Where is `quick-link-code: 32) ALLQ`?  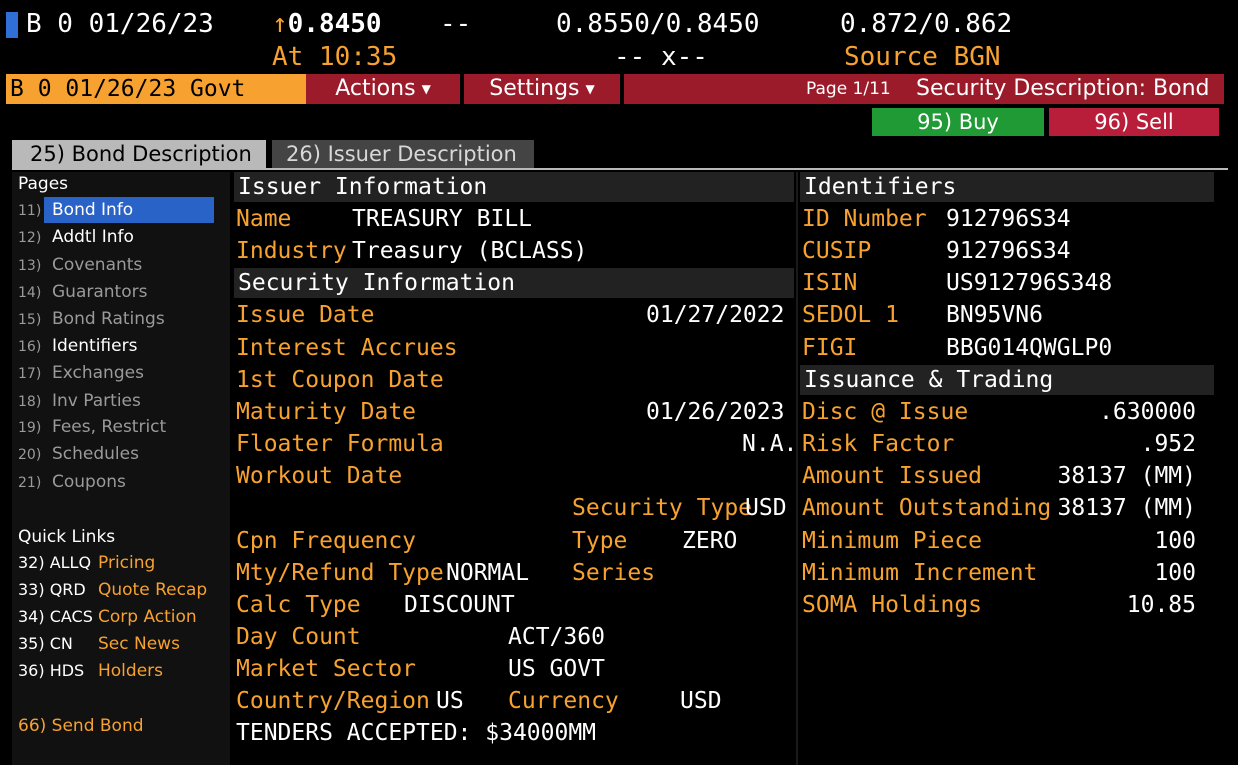 quick-link-code: 32) ALLQ is located at coordinates (55, 562).